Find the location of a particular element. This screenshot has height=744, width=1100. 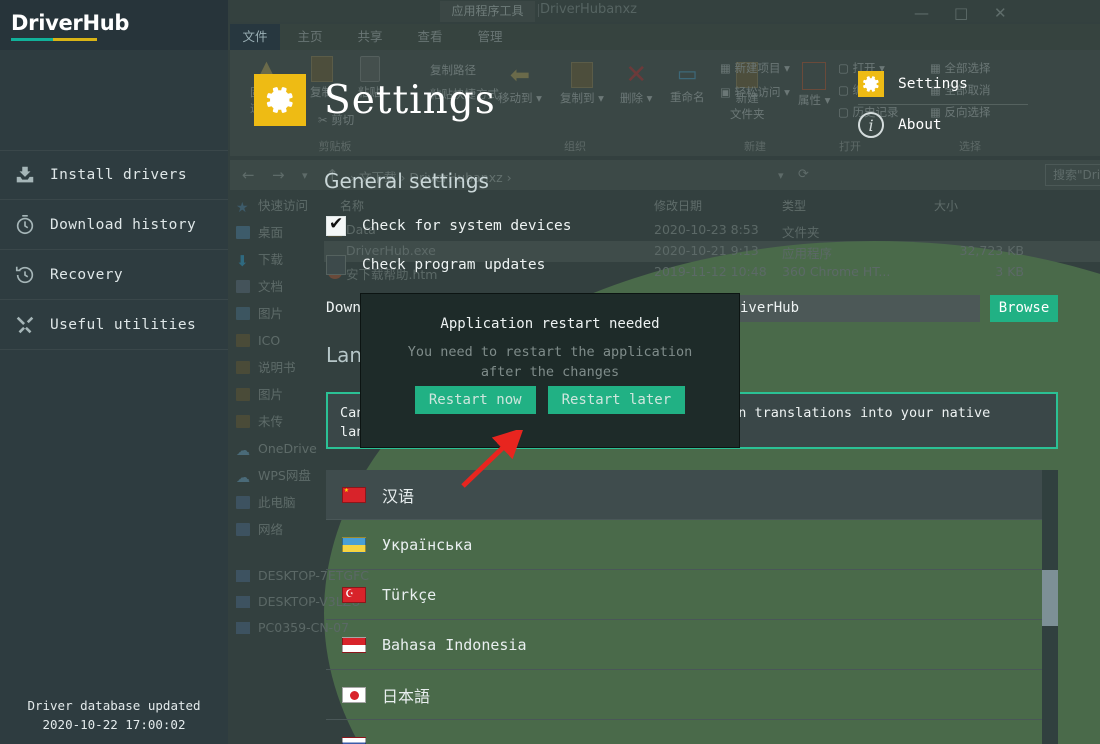

annotation-arrow-icon is located at coordinates (492, 459).